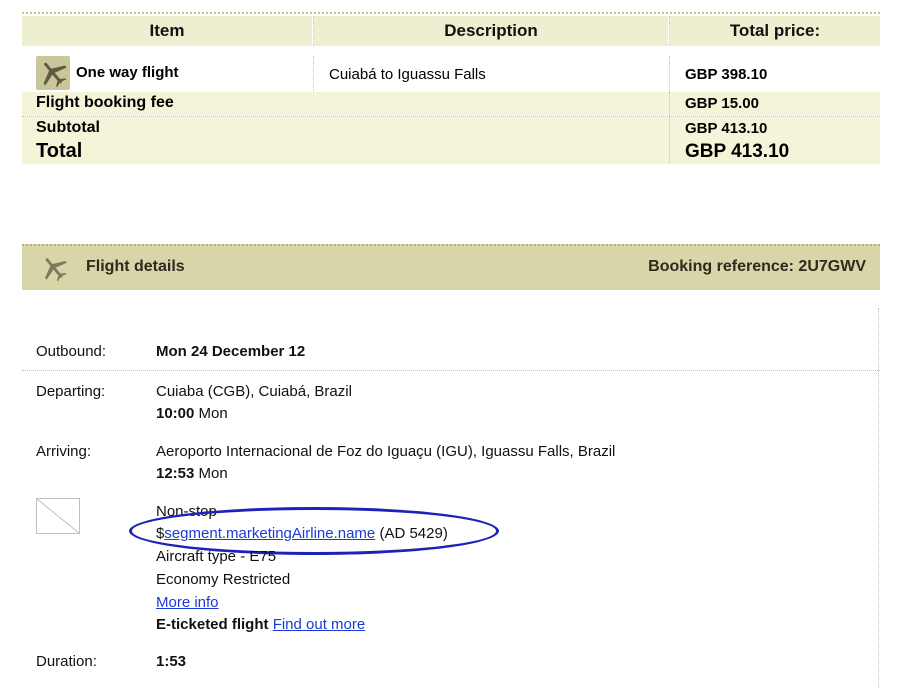  Describe the element at coordinates (223, 579) in the screenshot. I see `cabin-class: Economy Restricted` at that location.